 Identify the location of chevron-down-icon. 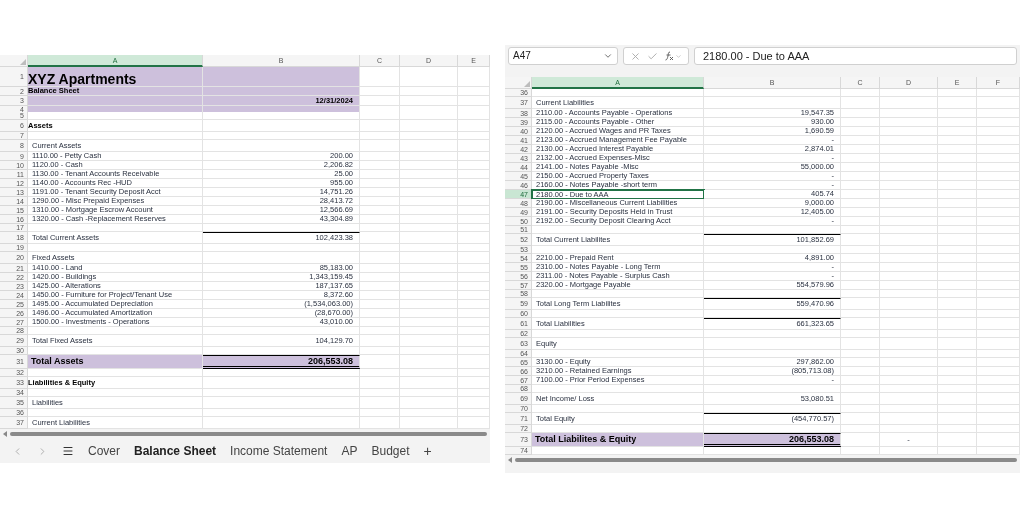
(608, 56).